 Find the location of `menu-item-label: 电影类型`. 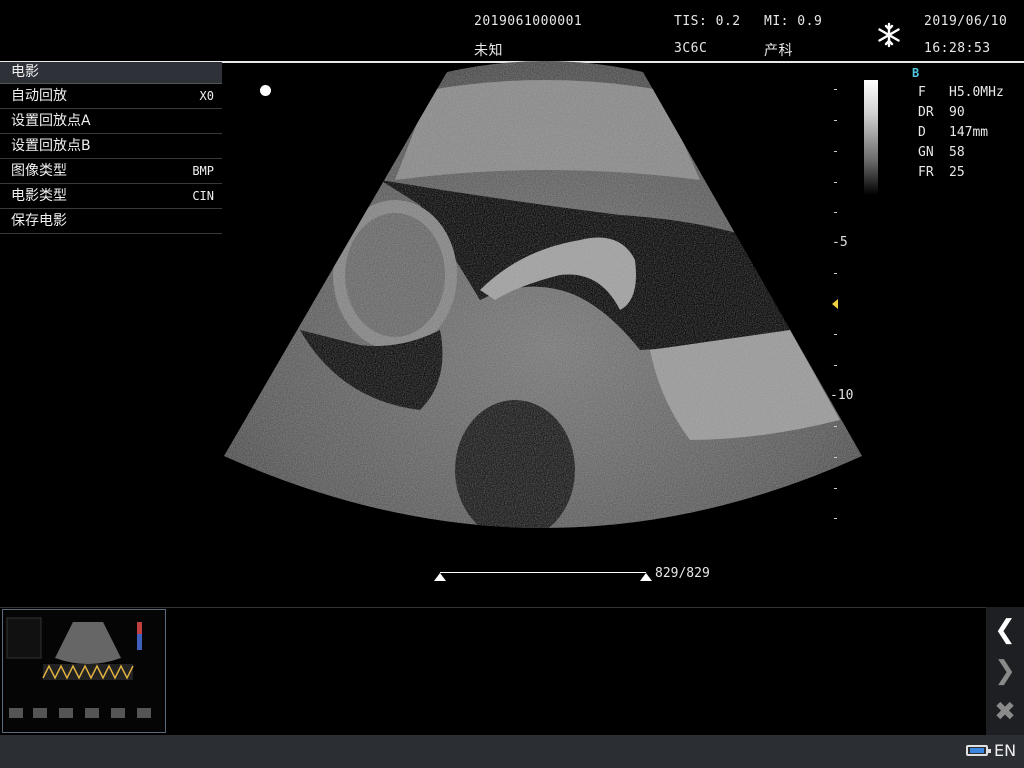

menu-item-label: 电影类型 is located at coordinates (39, 196).